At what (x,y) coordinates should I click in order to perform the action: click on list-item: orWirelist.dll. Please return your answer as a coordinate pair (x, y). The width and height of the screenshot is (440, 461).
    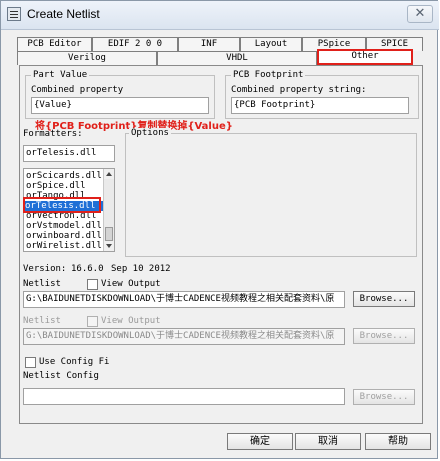
    Looking at the image, I should click on (64, 246).